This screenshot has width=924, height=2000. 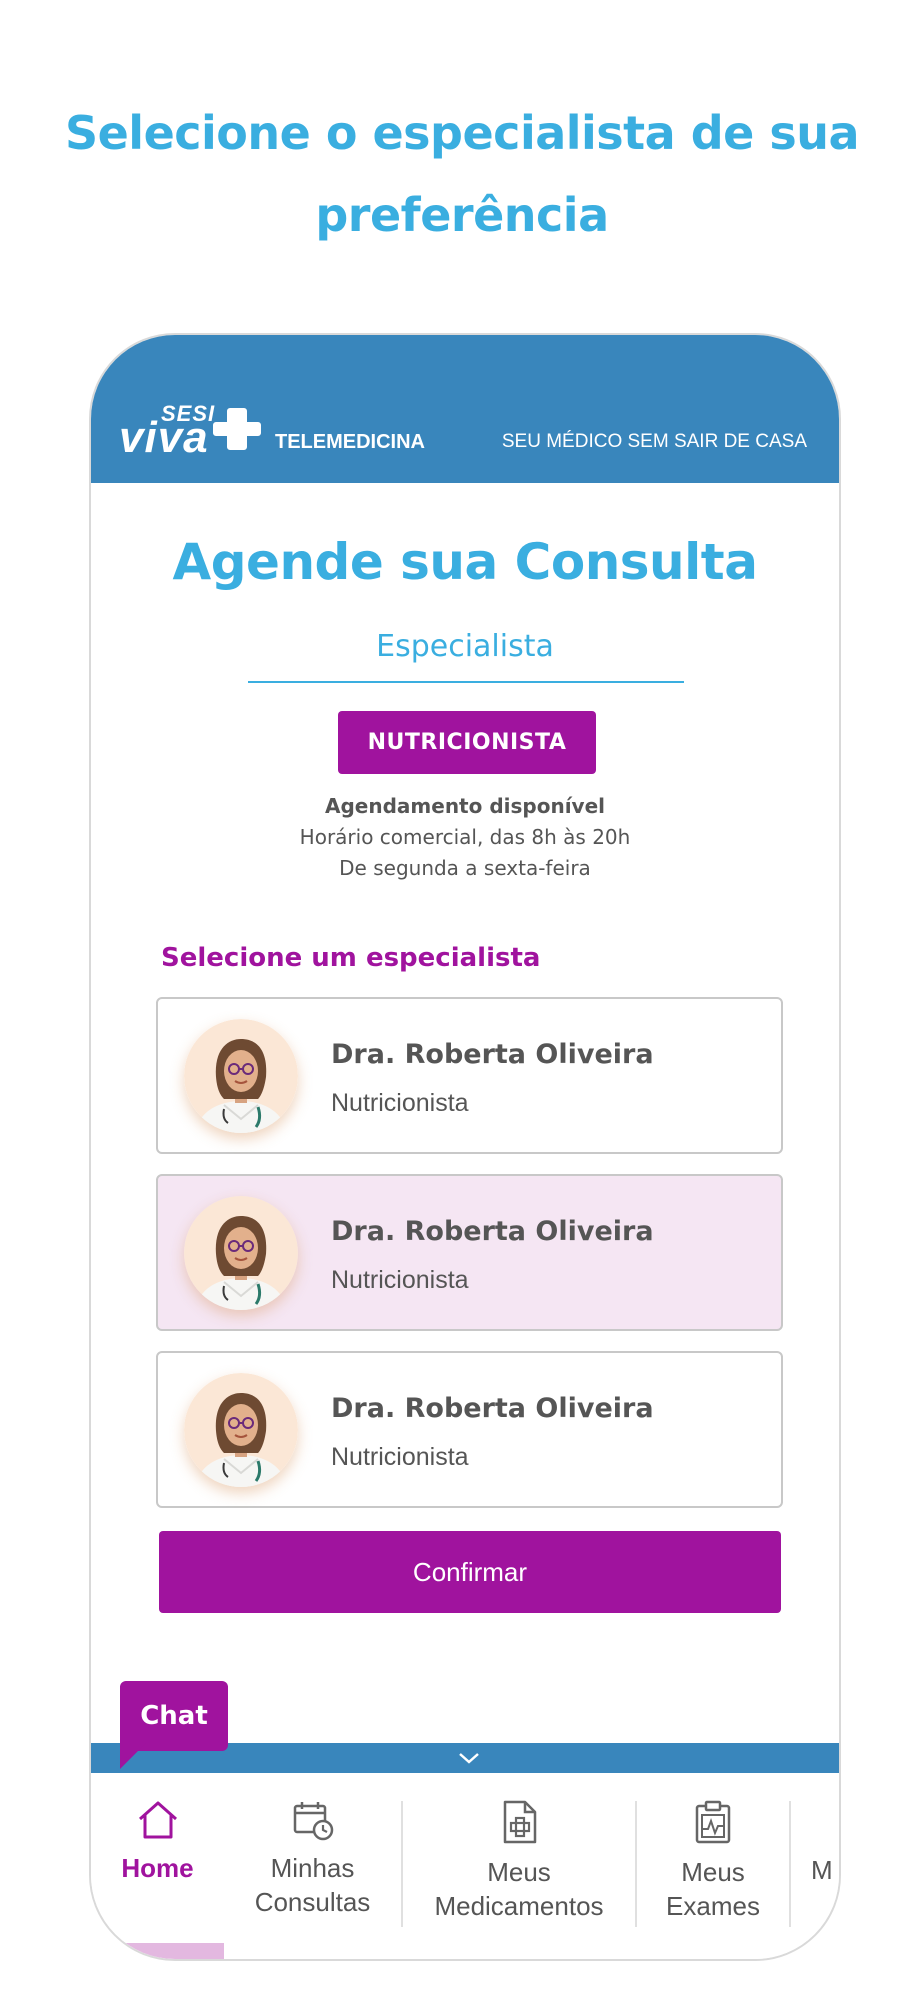 I want to click on nav-divider, so click(x=790, y=1864).